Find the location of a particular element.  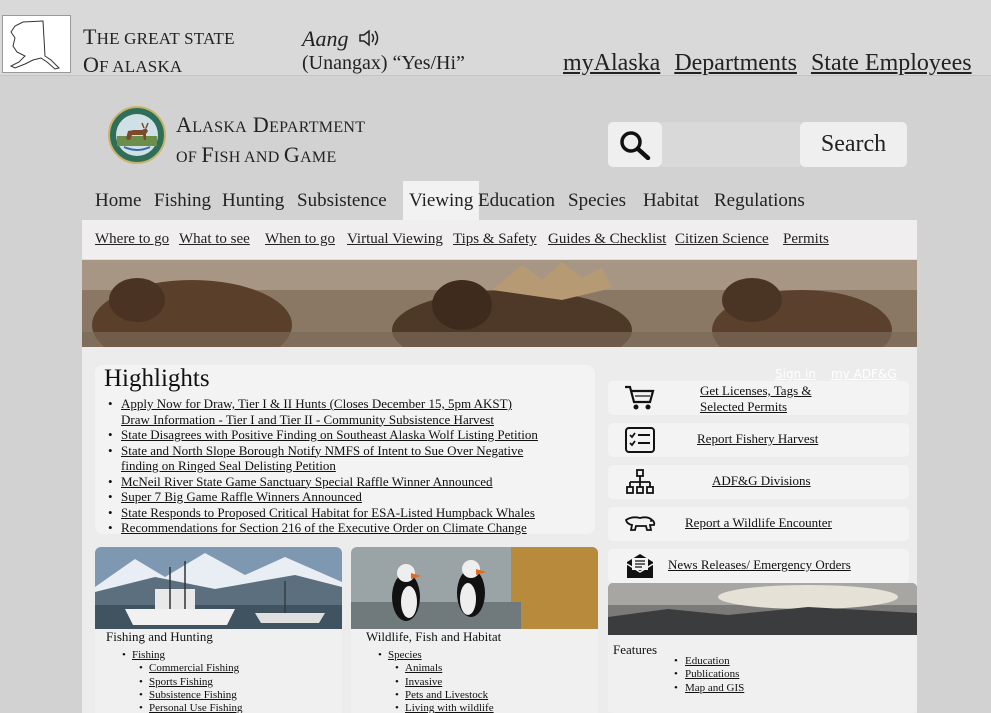

aang-greeting: Aang is located at coordinates (342, 40).